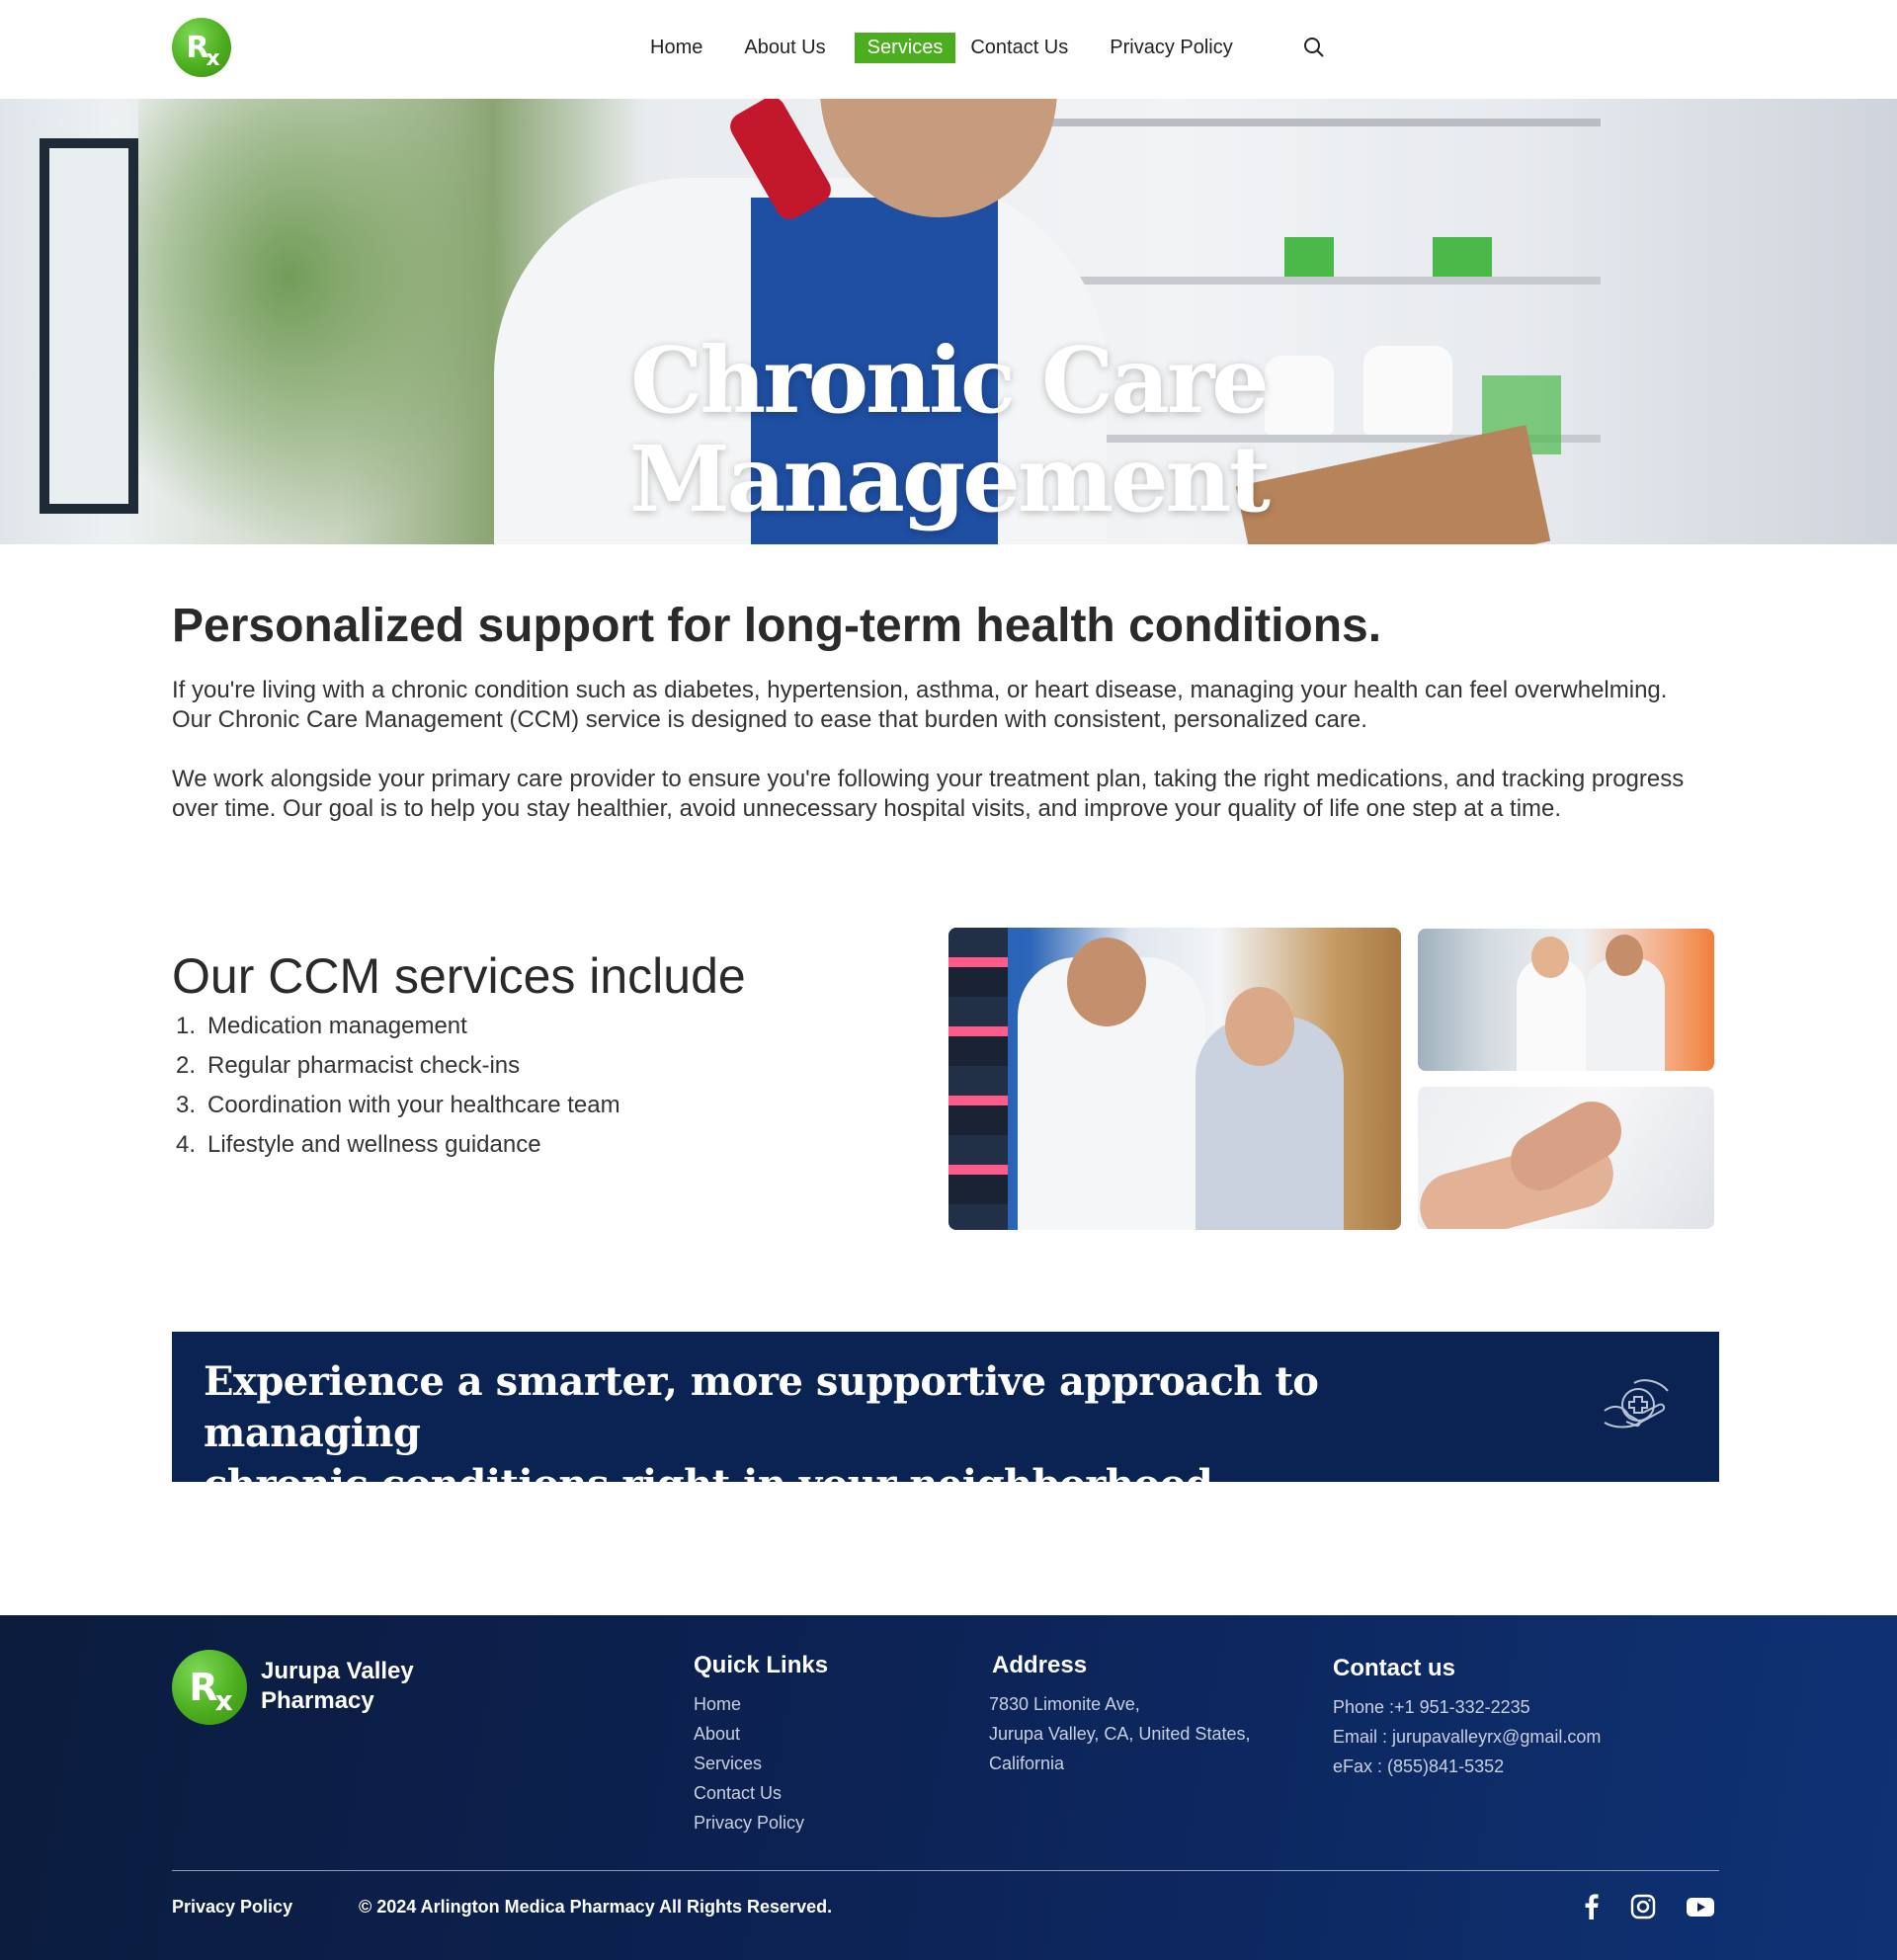 This screenshot has height=1960, width=1897. What do you see at coordinates (1636, 1404) in the screenshot?
I see `medical-hands-icon` at bounding box center [1636, 1404].